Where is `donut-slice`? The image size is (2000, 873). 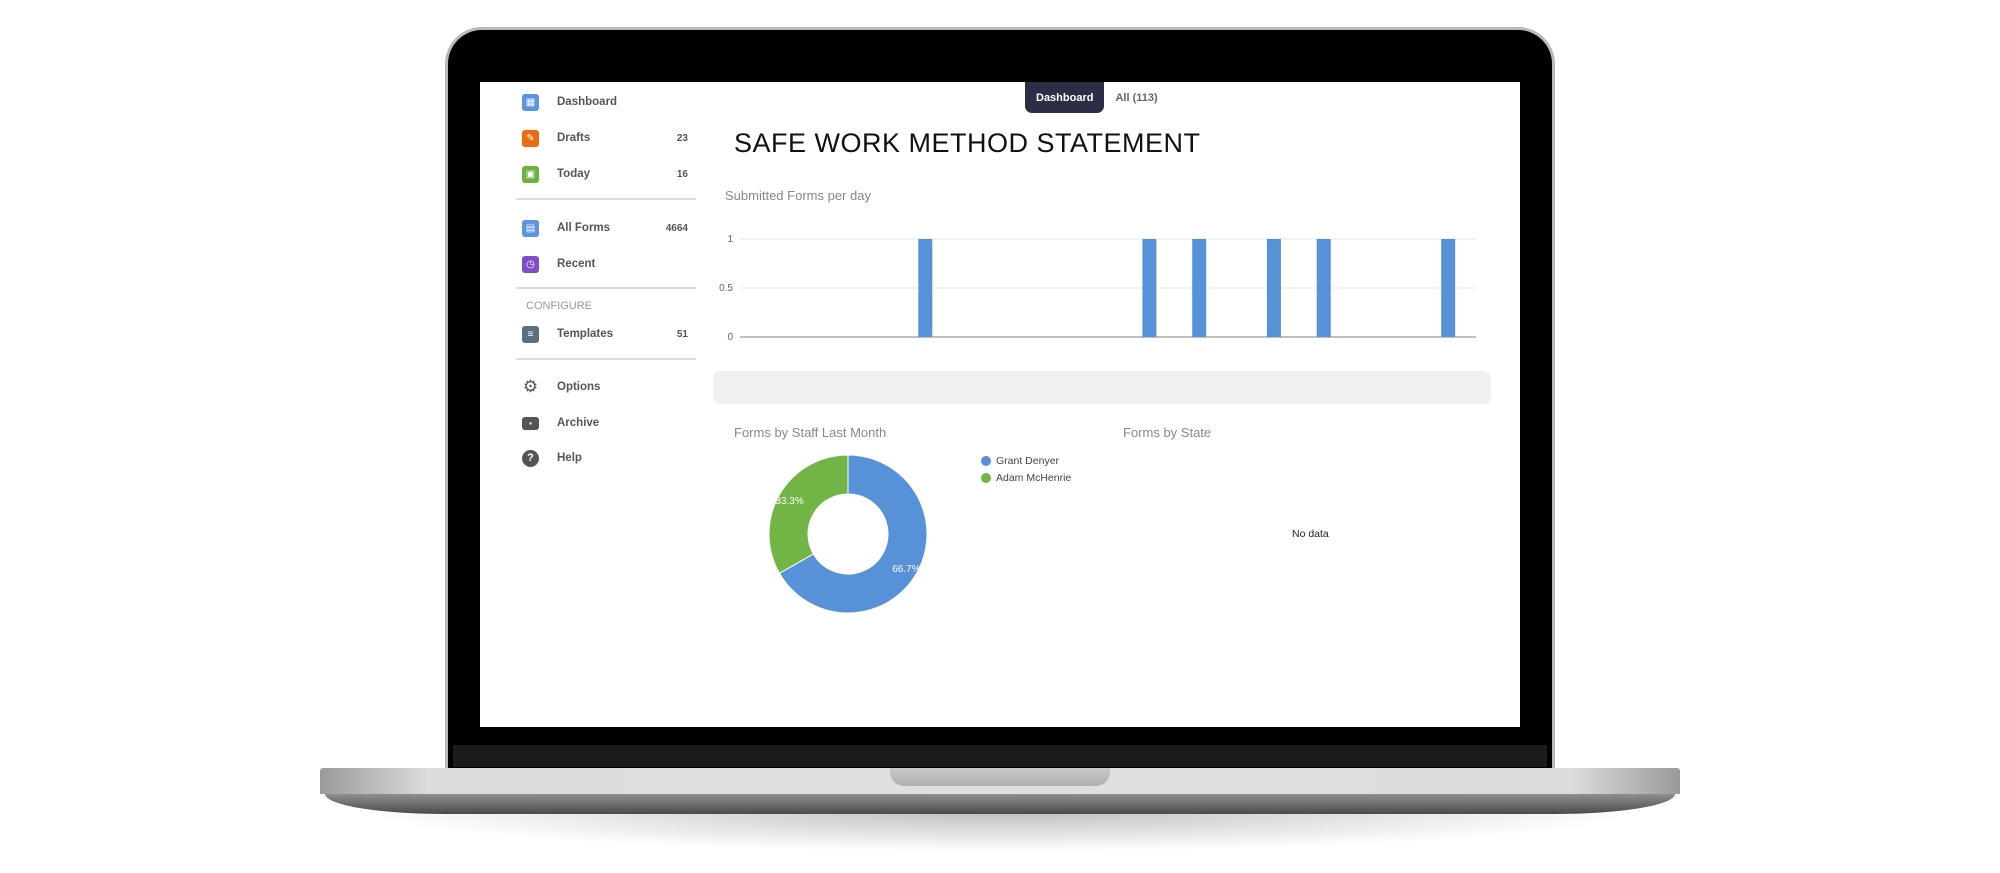 donut-slice is located at coordinates (808, 514).